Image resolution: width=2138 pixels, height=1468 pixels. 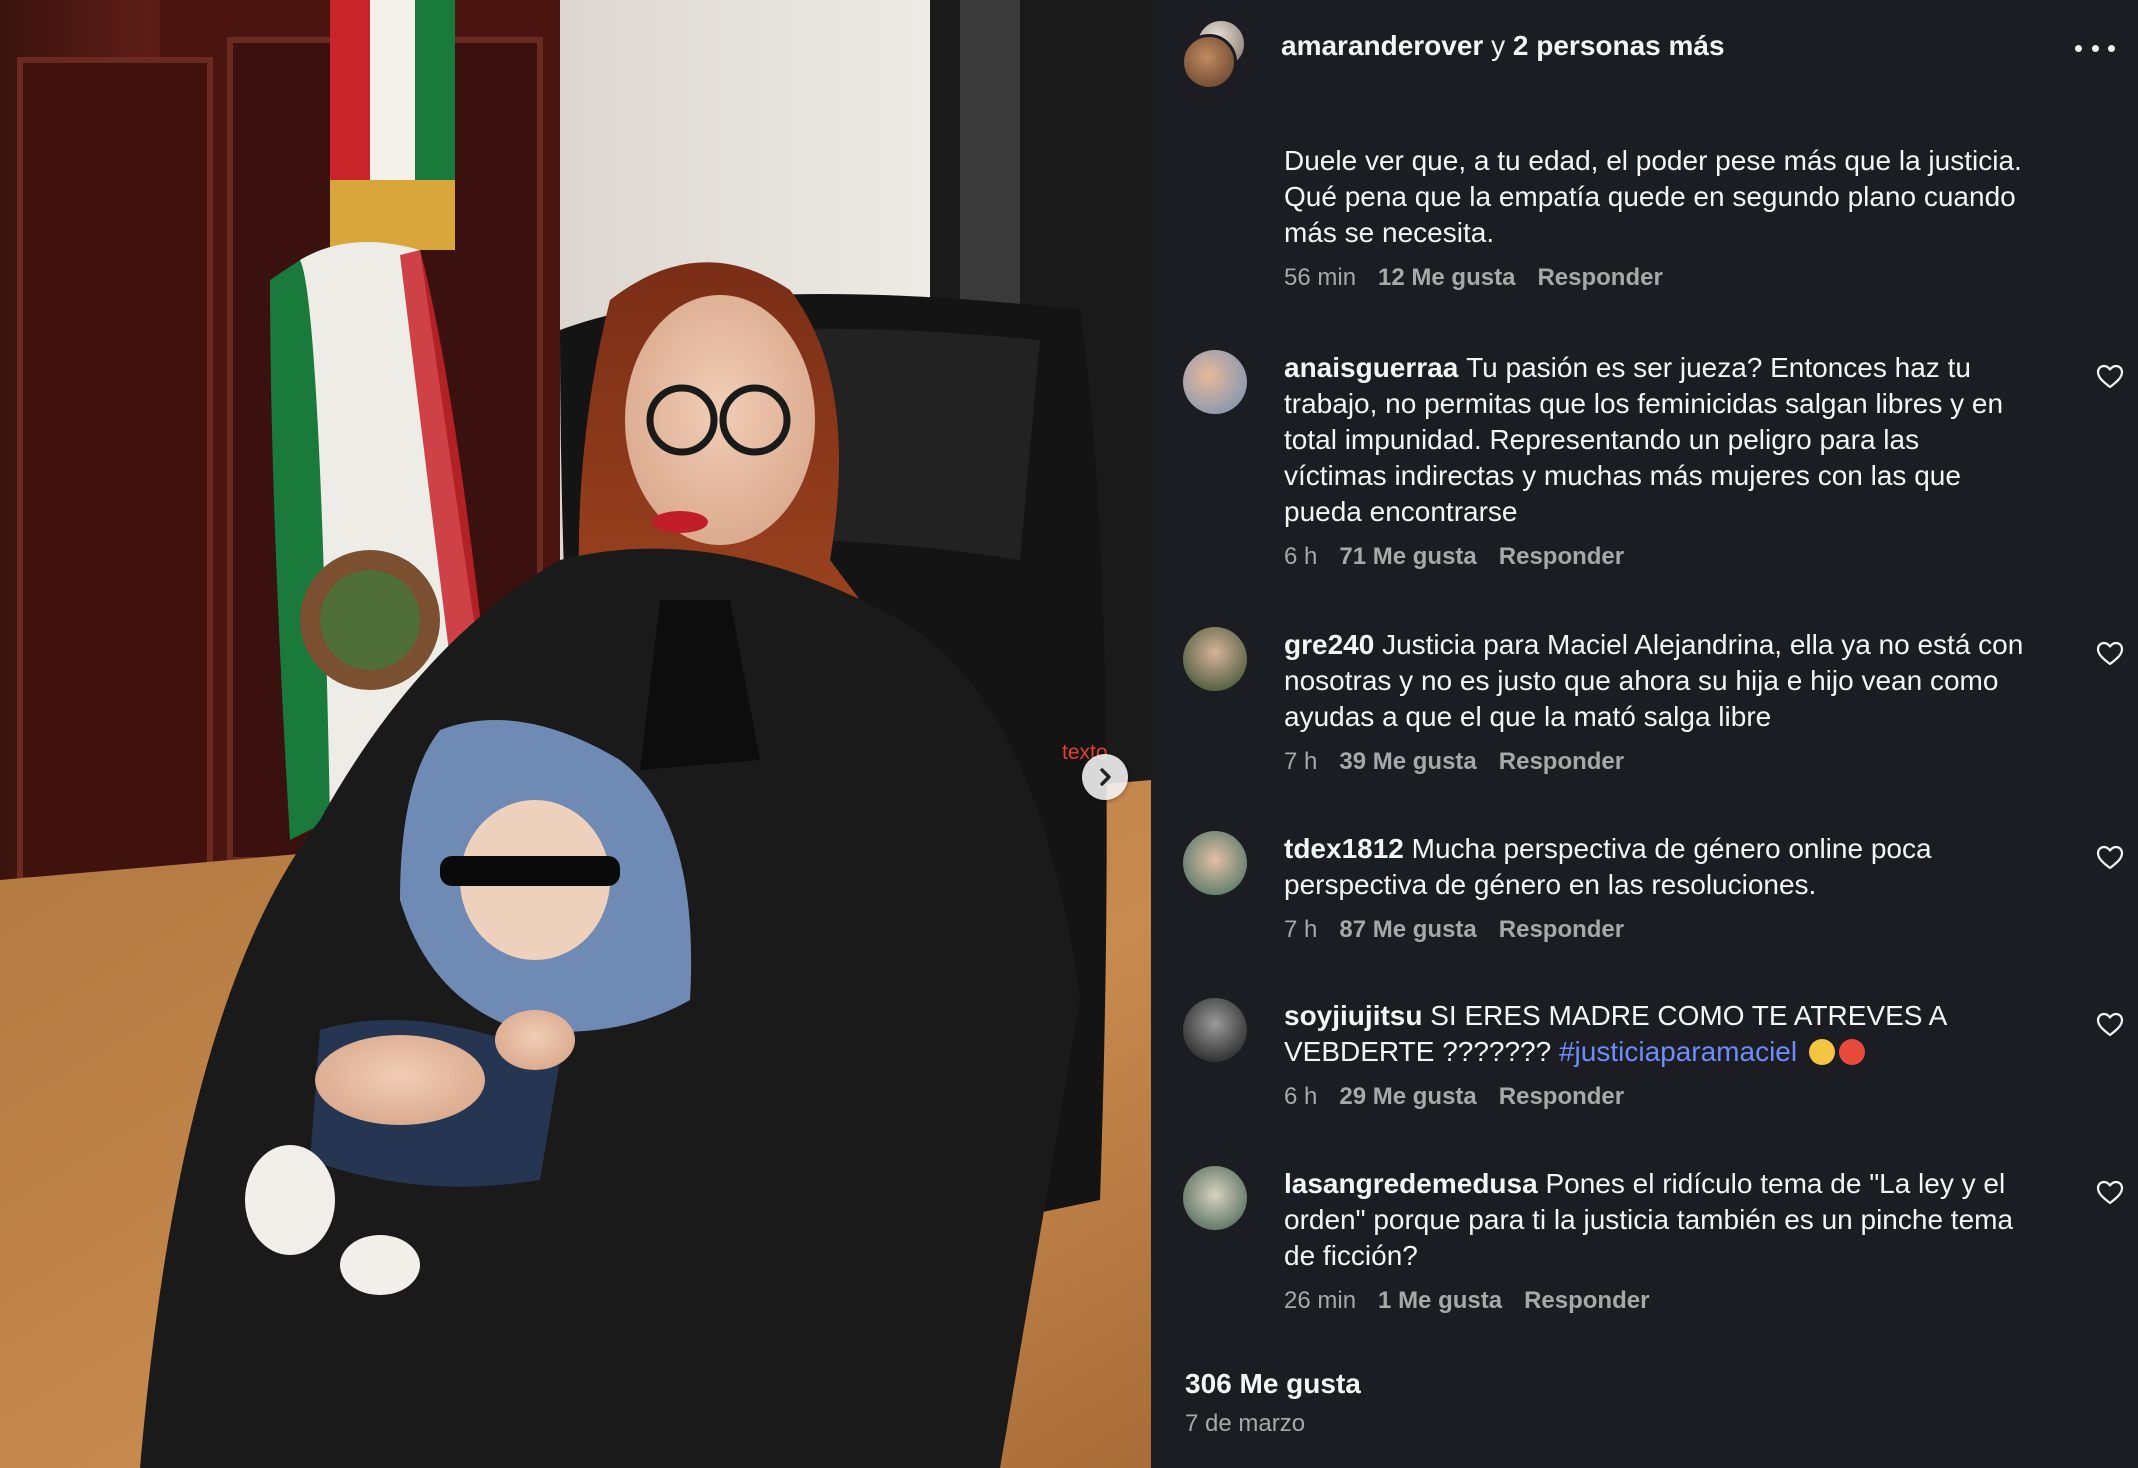 I want to click on comment-username: gre240, so click(x=1333, y=644).